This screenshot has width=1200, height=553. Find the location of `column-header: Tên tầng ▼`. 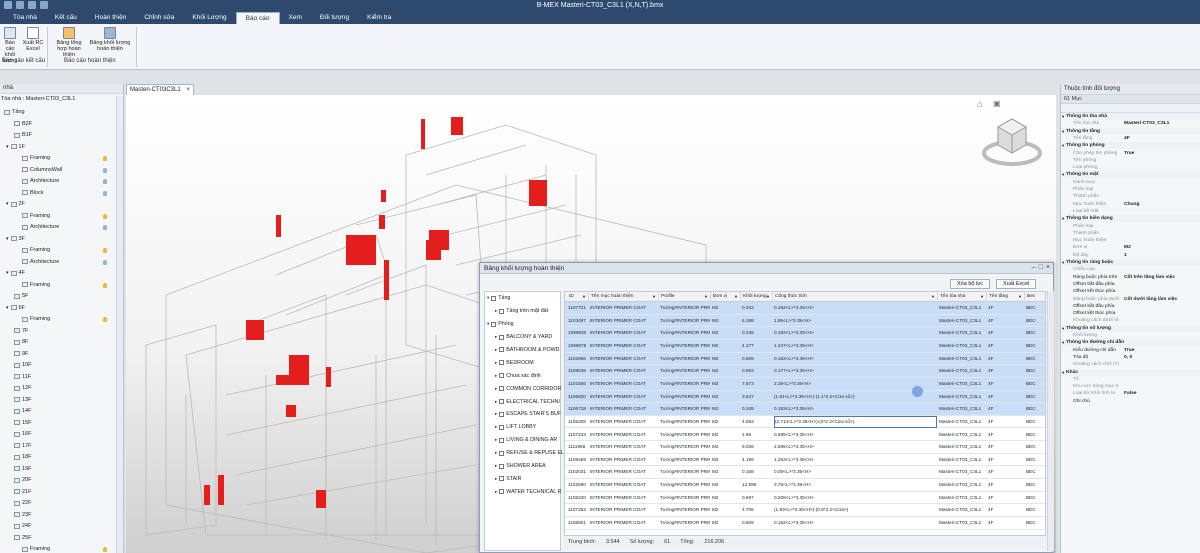

column-header: Tên tầng ▼ is located at coordinates (1006, 297).